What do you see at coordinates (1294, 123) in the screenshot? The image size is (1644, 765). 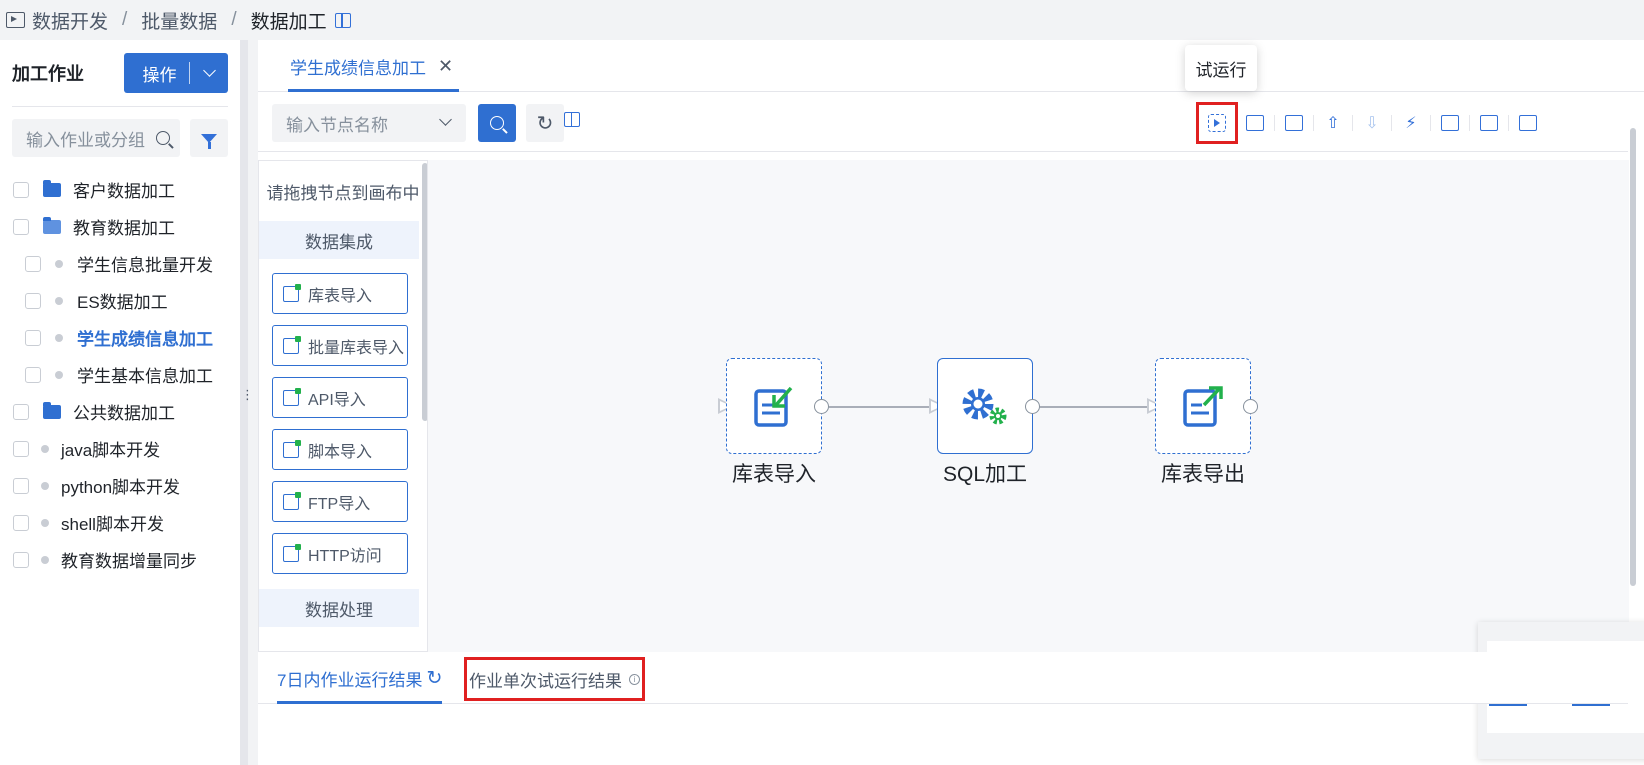 I see `switch-button` at bounding box center [1294, 123].